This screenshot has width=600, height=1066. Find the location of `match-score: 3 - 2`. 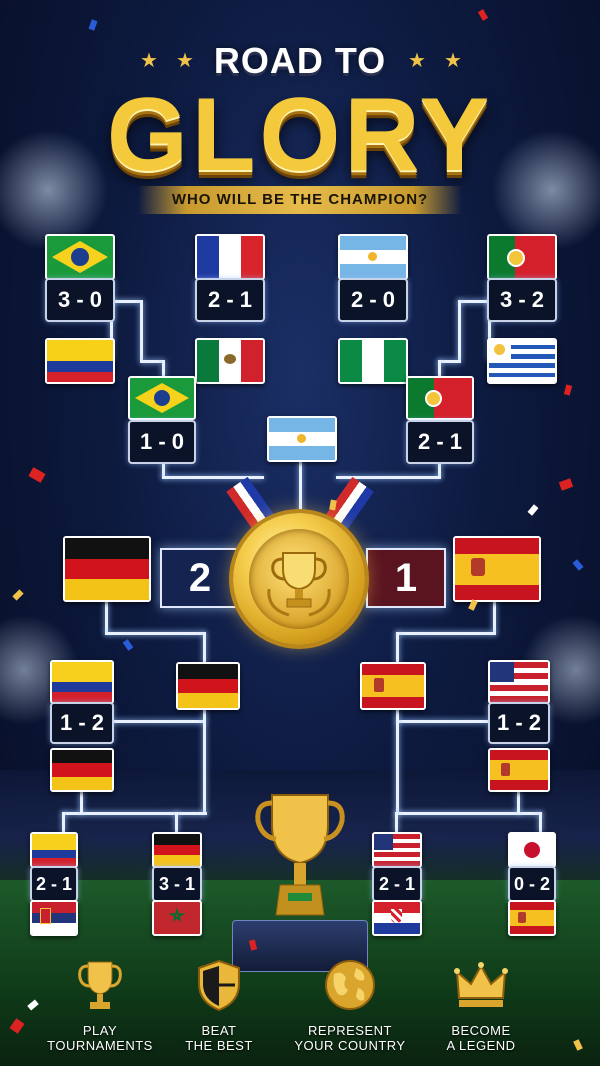

match-score: 3 - 2 is located at coordinates (522, 300).